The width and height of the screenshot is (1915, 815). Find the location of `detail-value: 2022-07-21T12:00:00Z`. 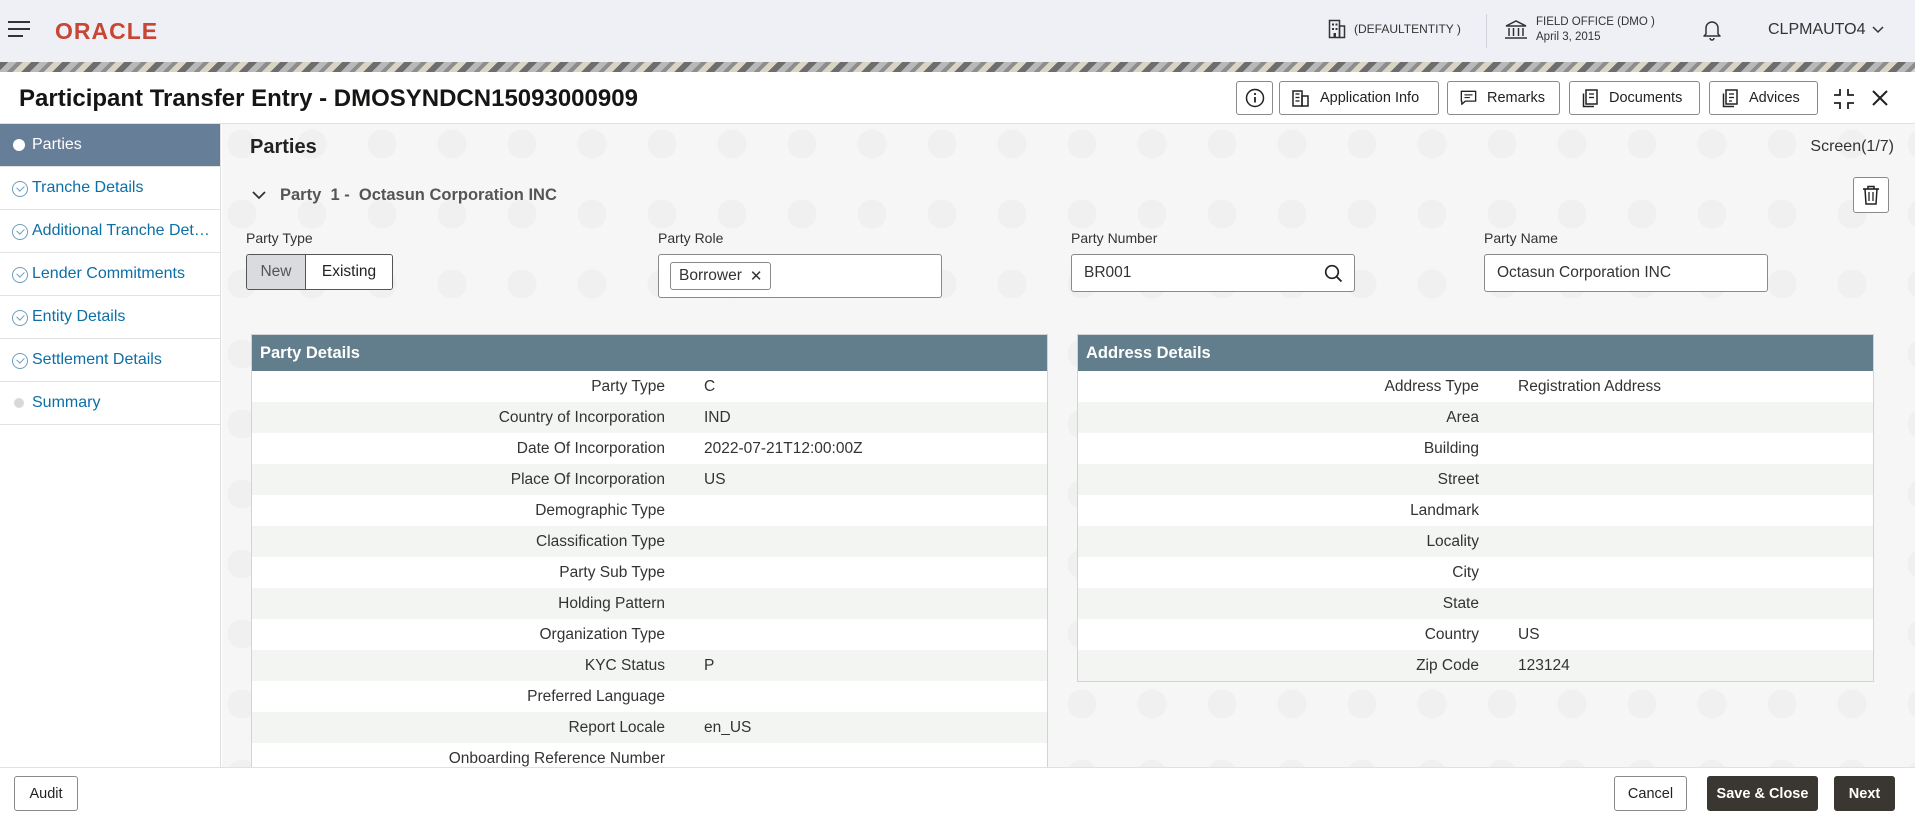

detail-value: 2022-07-21T12:00:00Z is located at coordinates (783, 448).